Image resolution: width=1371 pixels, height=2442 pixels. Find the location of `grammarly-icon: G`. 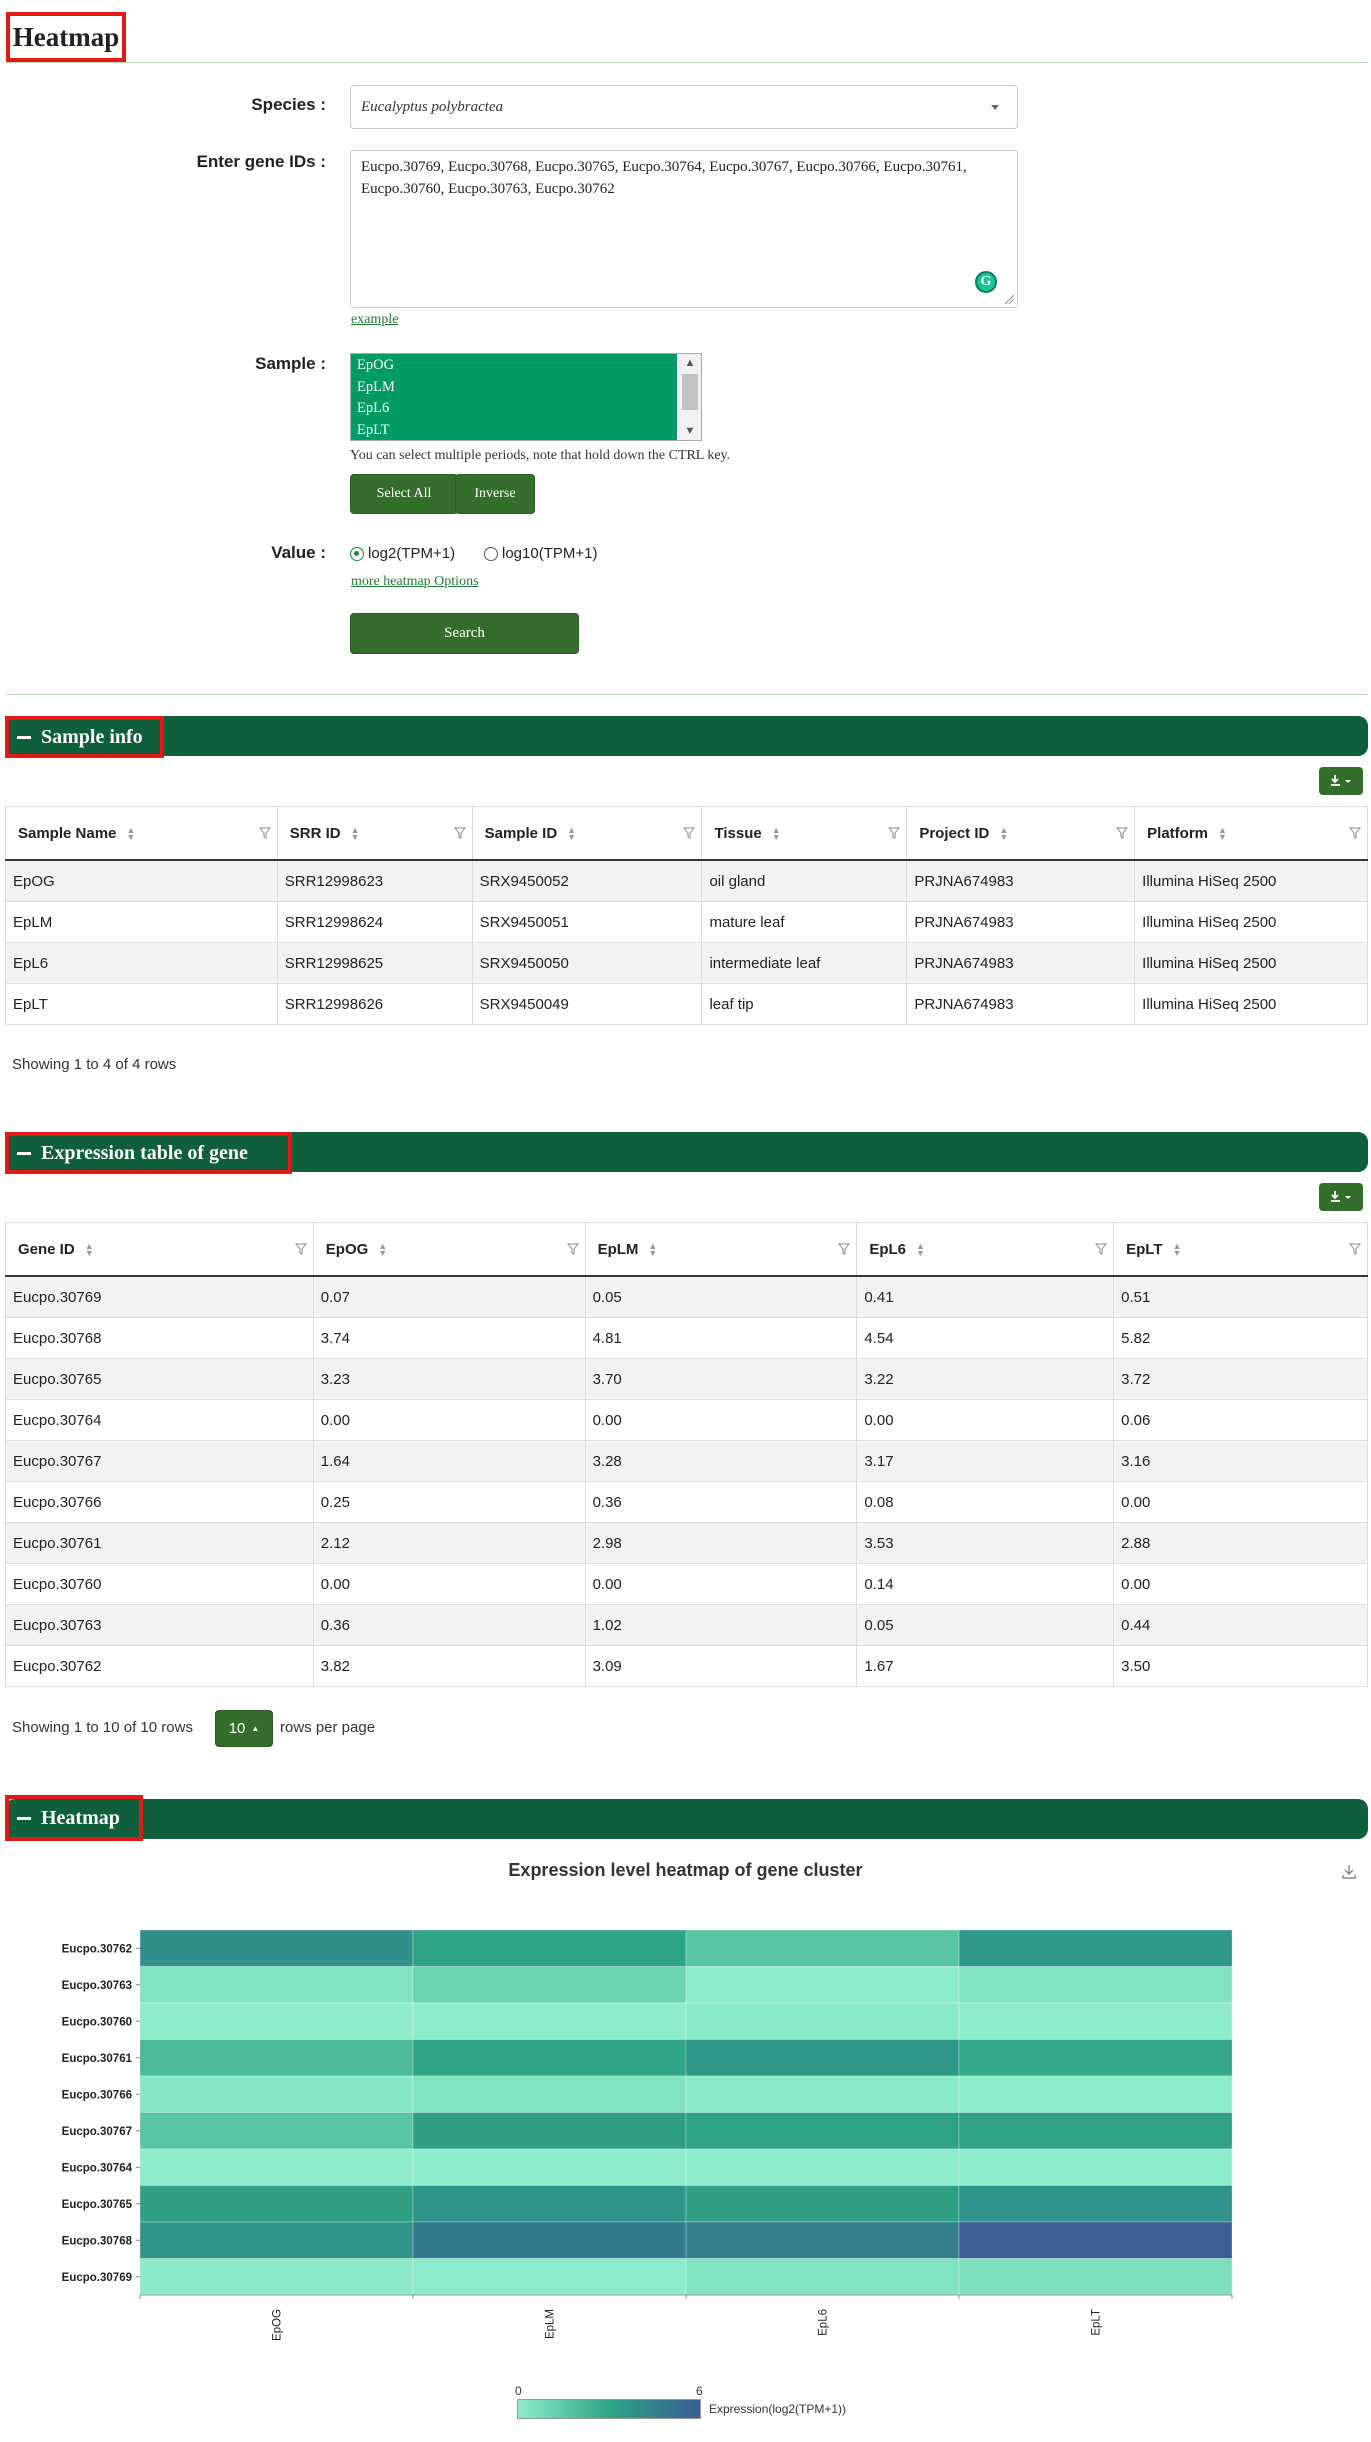

grammarly-icon: G is located at coordinates (986, 282).